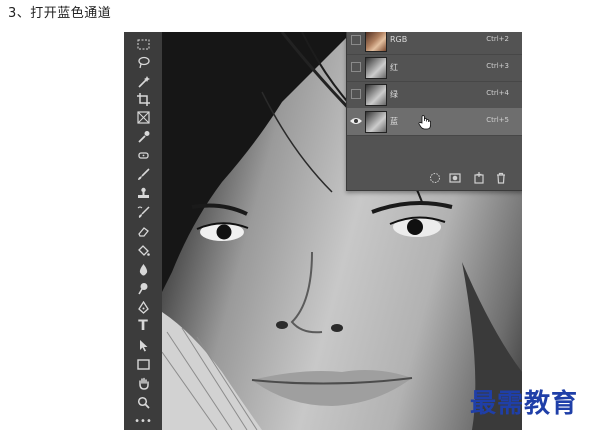 Image resolution: width=594 pixels, height=431 pixels. What do you see at coordinates (143, 421) in the screenshot?
I see `more-tools-icon: •••` at bounding box center [143, 421].